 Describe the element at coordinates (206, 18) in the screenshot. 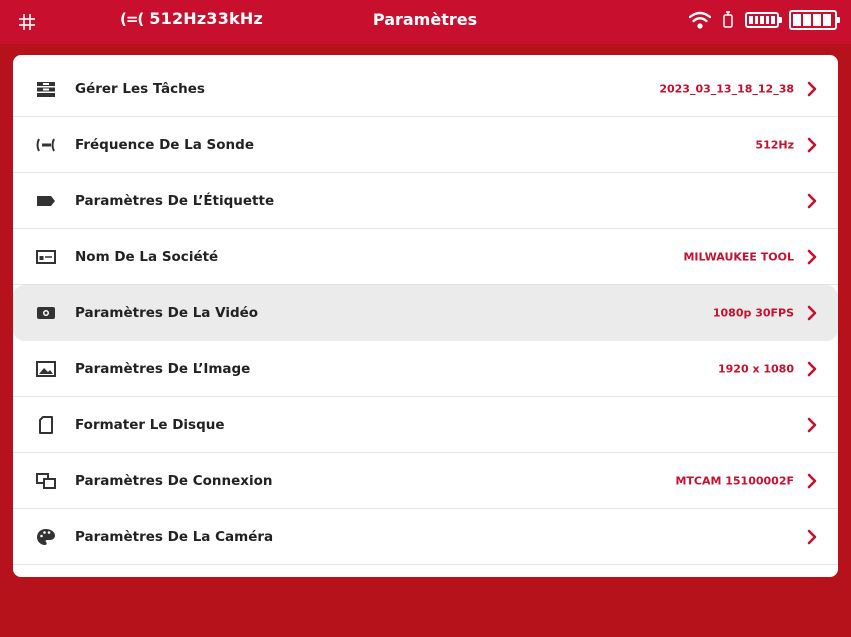

I see `frequency-readout: 512Hz33kHz` at that location.